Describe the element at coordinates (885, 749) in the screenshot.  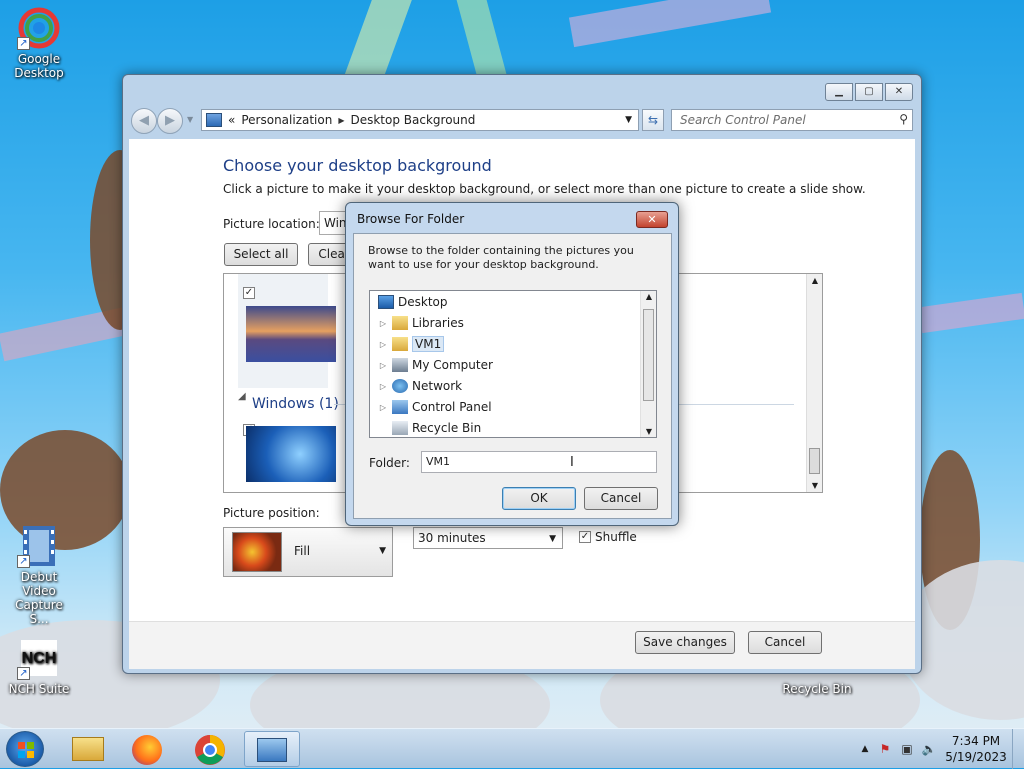
I see `action-center-icon: ⚑` at that location.